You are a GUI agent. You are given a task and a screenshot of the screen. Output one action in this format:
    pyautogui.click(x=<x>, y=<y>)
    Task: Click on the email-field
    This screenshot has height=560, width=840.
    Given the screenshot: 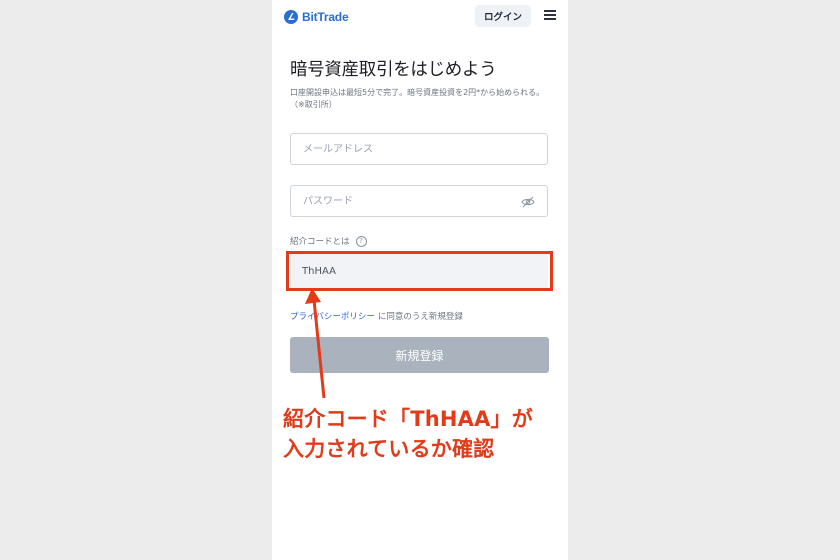 What is the action you would take?
    pyautogui.click(x=419, y=149)
    